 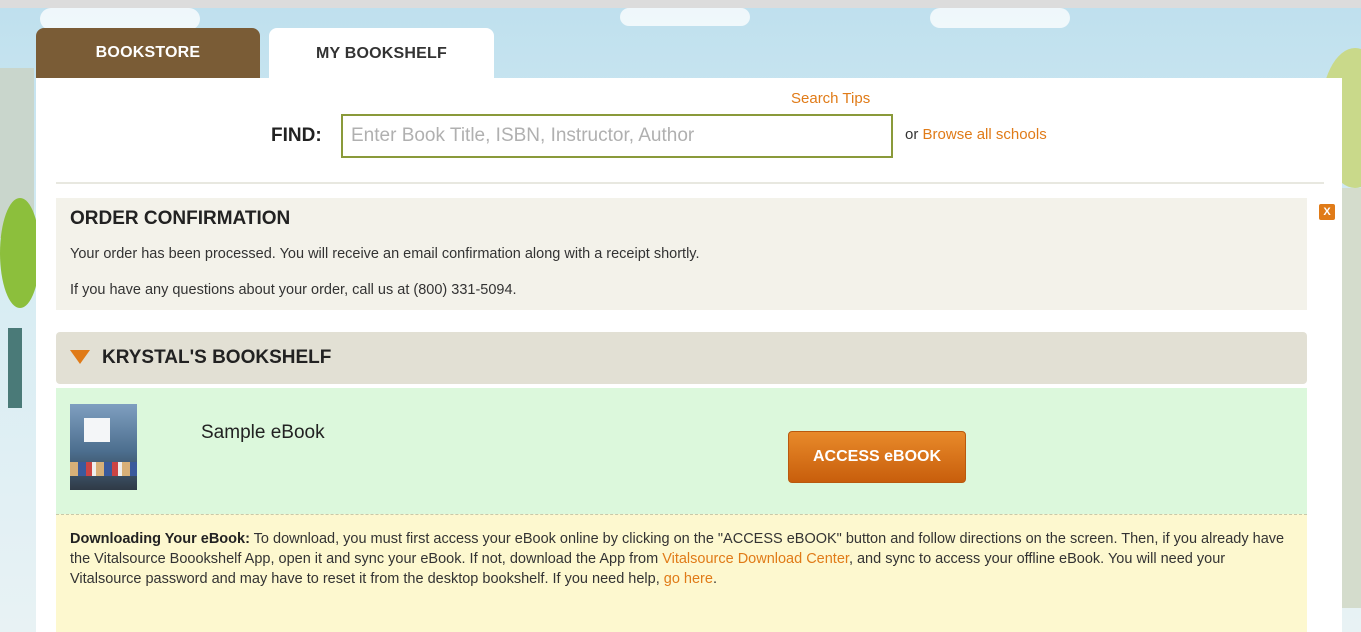 What do you see at coordinates (690, 183) in the screenshot?
I see `divider` at bounding box center [690, 183].